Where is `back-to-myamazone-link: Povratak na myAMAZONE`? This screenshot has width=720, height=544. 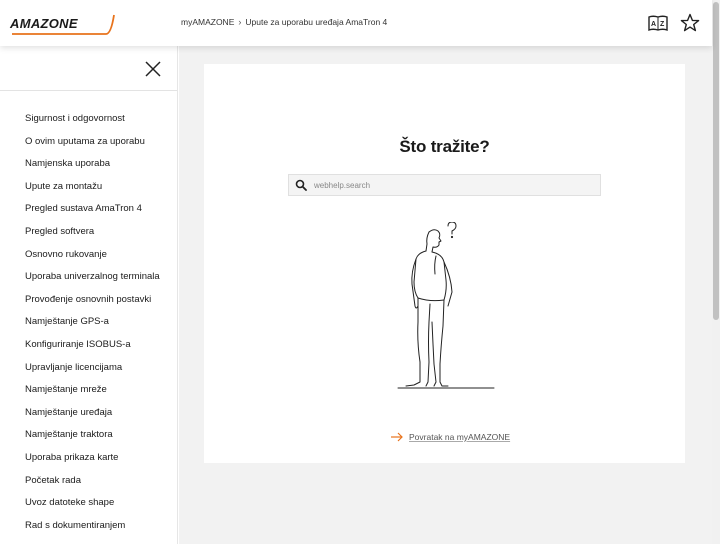 back-to-myamazone-link: Povratak na myAMAZONE is located at coordinates (450, 437).